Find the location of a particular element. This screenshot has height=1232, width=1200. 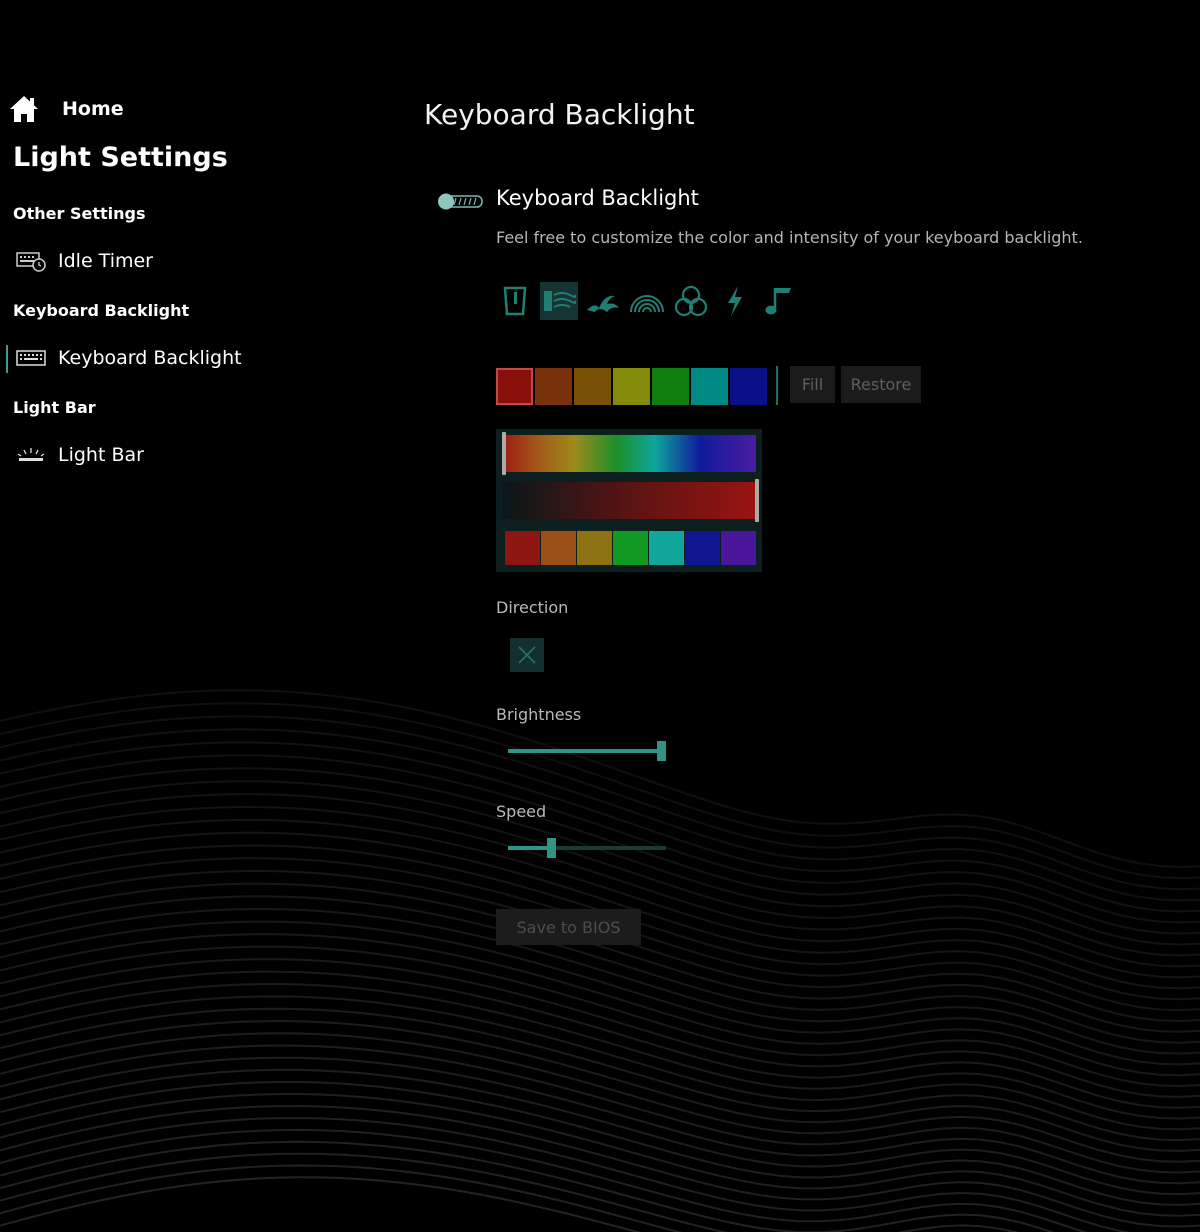

effect-rainbow-button is located at coordinates (647, 301).